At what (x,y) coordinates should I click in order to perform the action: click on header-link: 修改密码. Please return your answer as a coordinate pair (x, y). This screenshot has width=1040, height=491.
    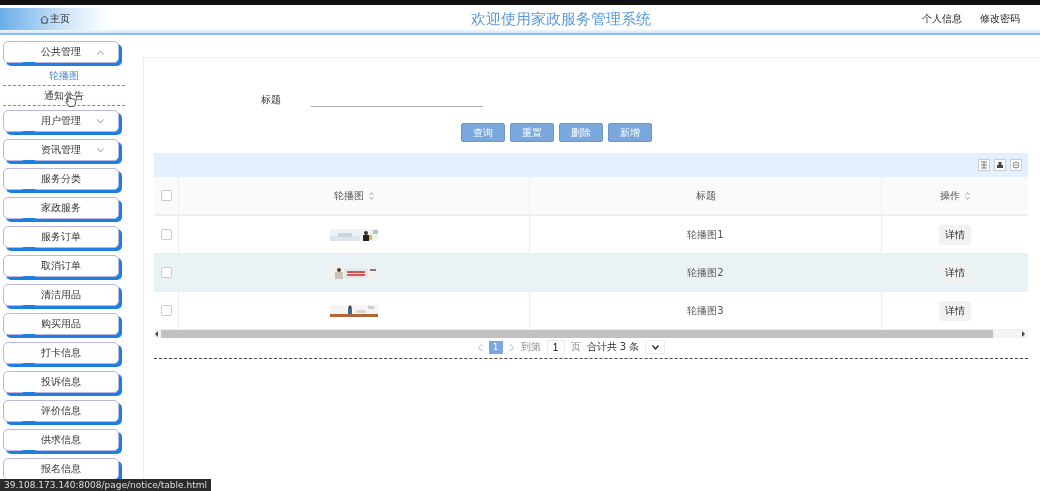
    Looking at the image, I should click on (1000, 19).